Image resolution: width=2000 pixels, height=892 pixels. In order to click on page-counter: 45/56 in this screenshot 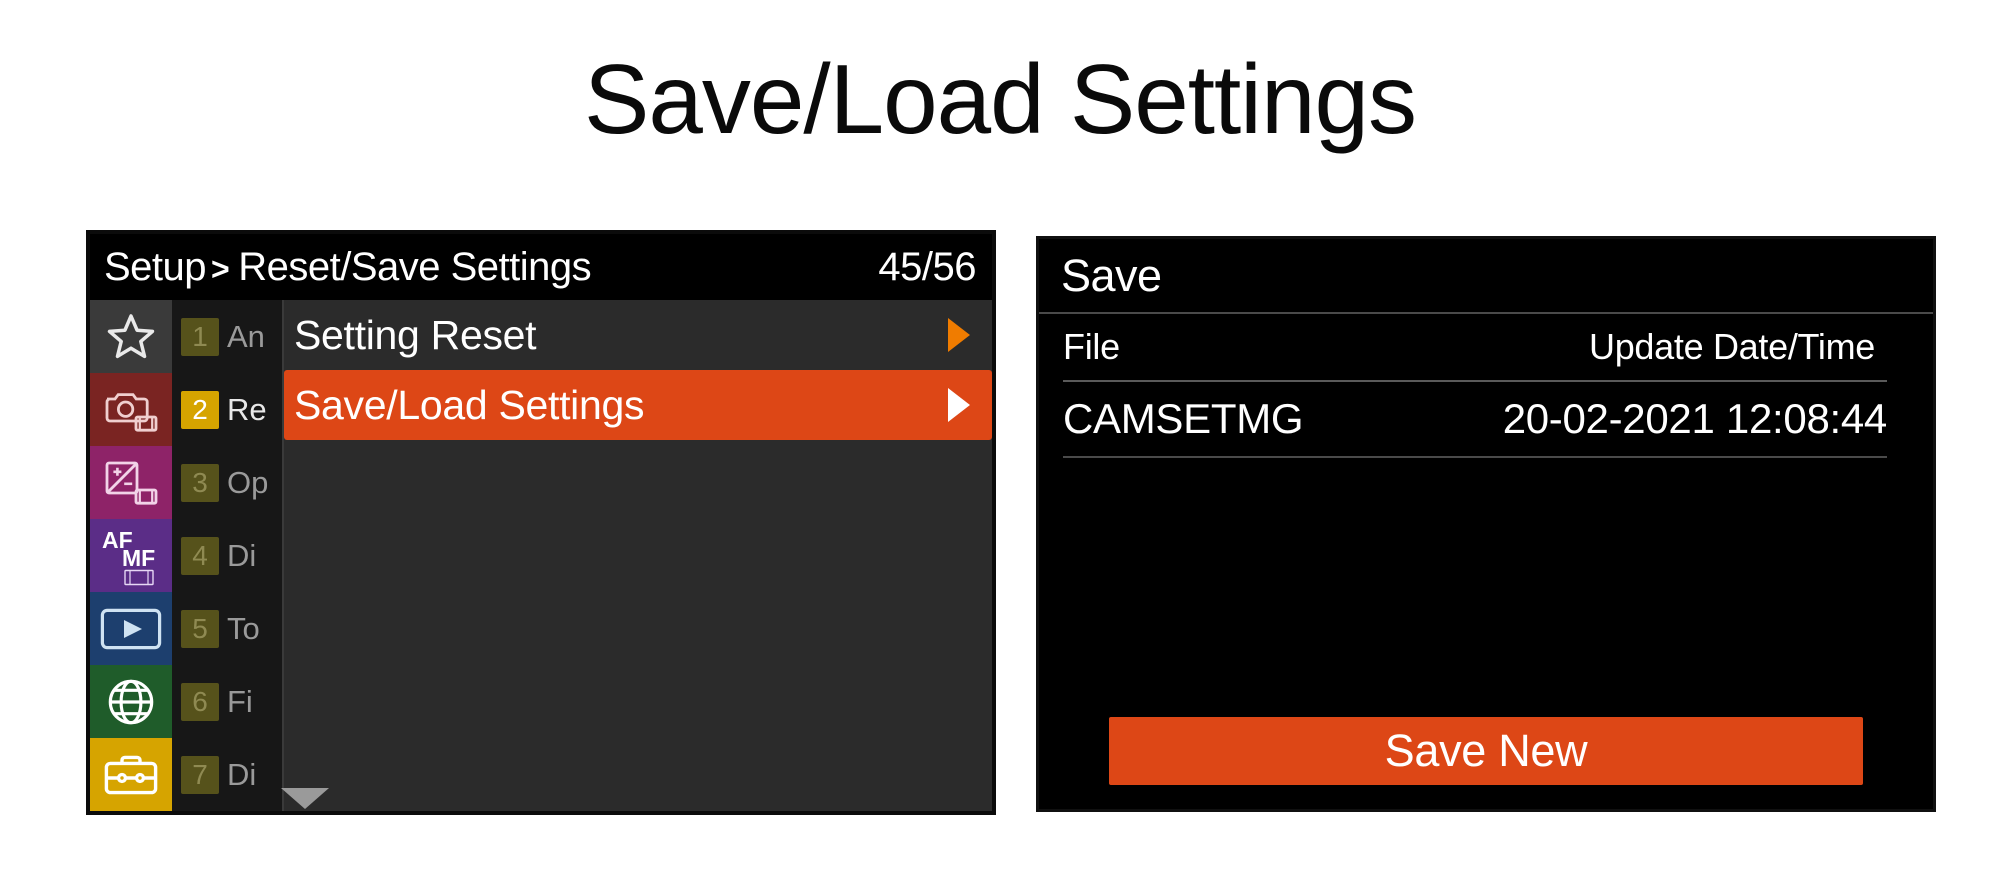, I will do `click(927, 266)`.